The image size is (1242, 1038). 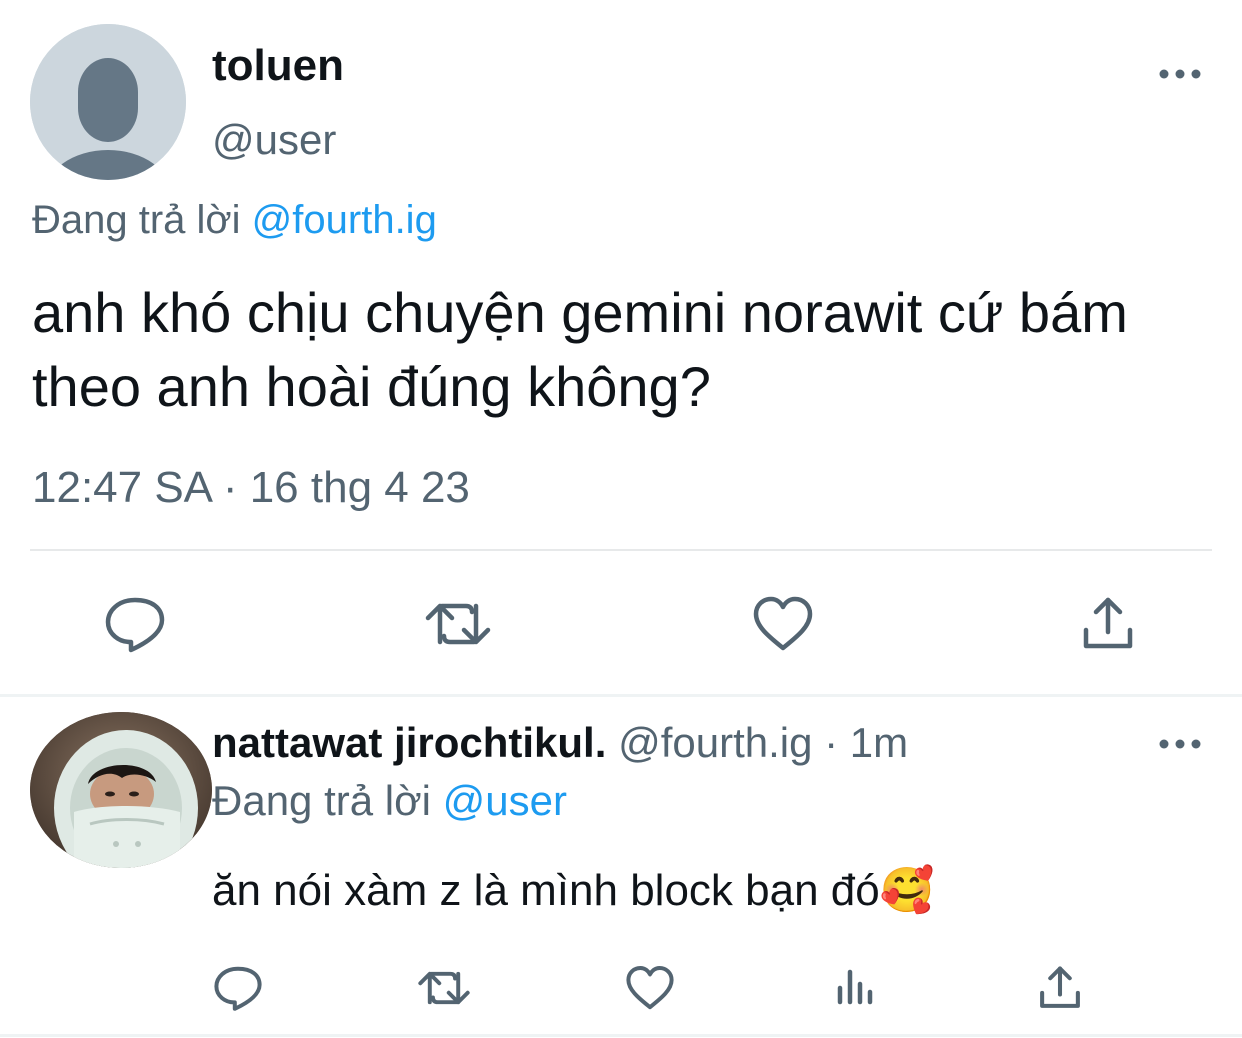 I want to click on default-avatar-icon, so click(x=108, y=102).